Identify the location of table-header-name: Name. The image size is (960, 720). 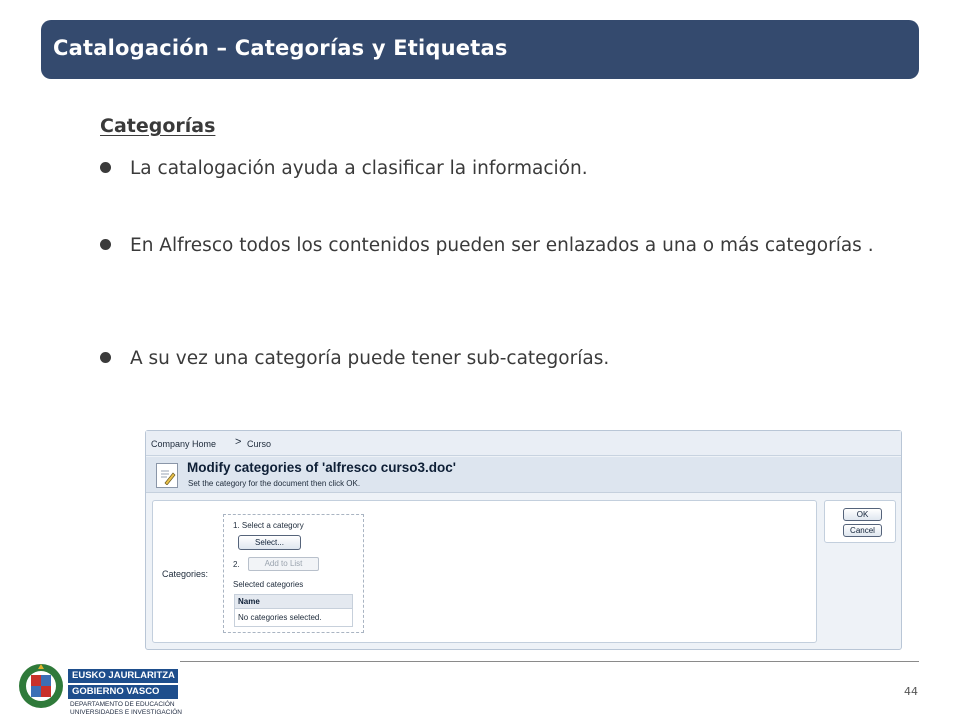
(293, 602).